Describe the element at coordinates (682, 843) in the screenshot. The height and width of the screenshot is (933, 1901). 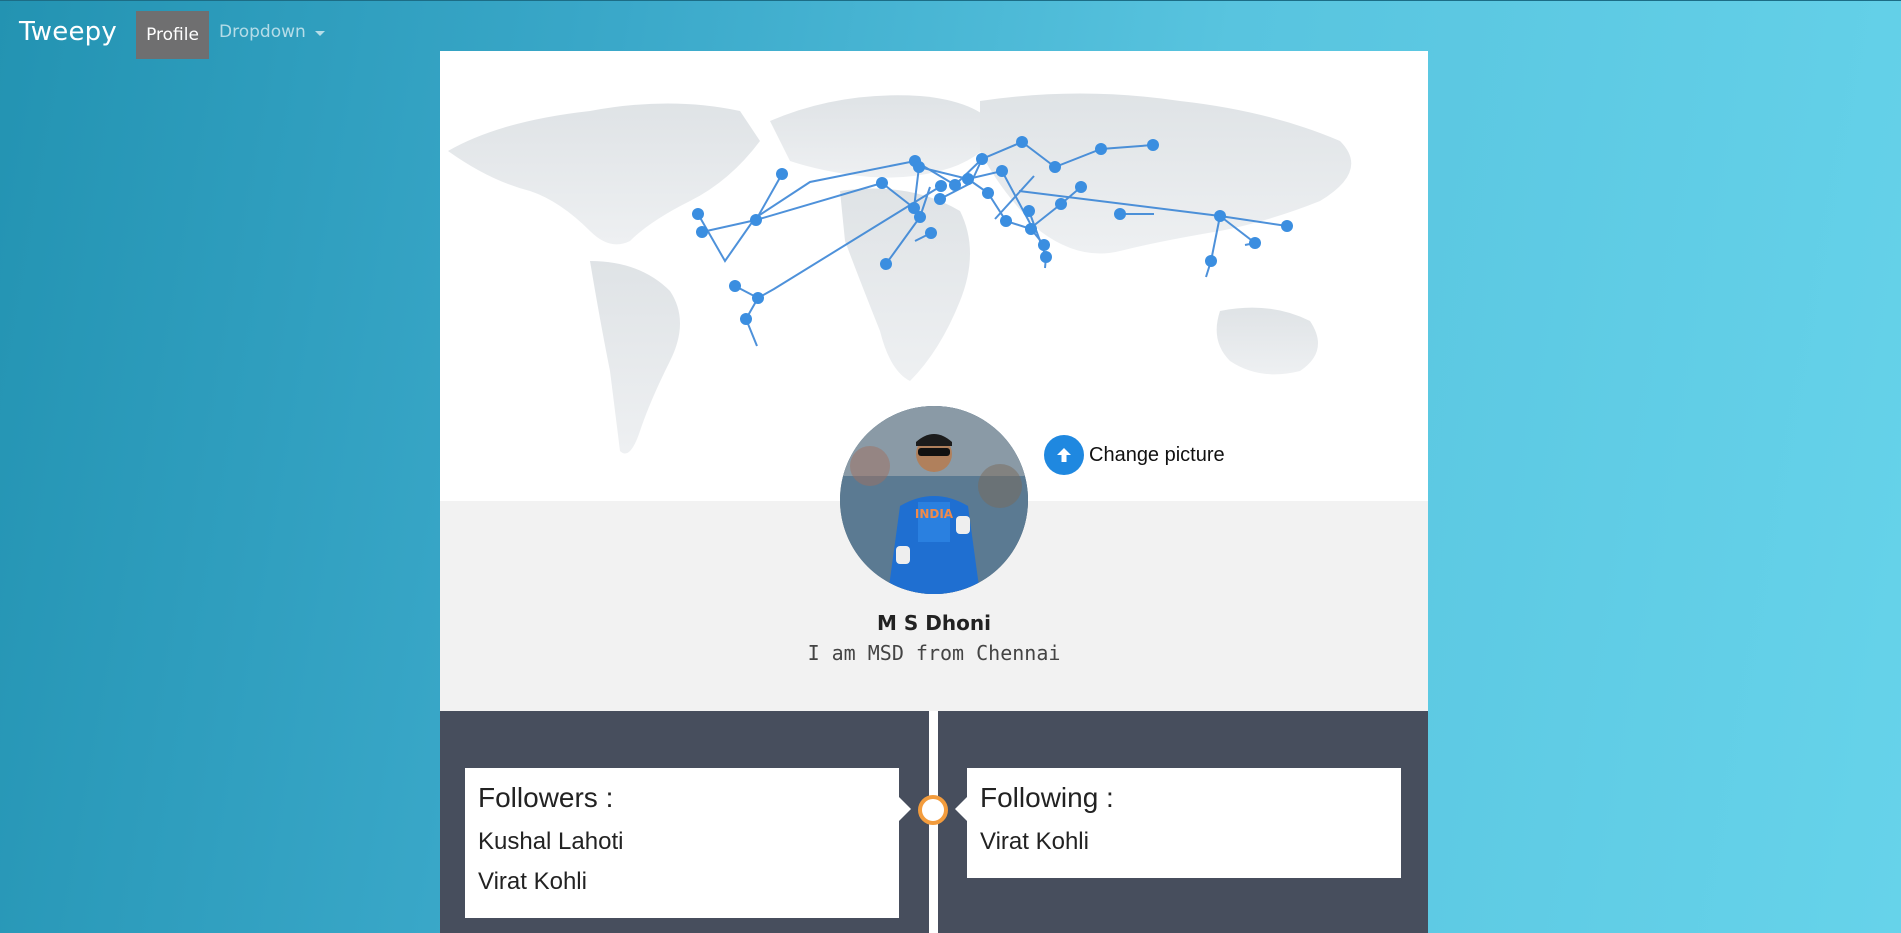
I see `followers-box: Followers : Kushal Lahoti Virat Kohli` at that location.